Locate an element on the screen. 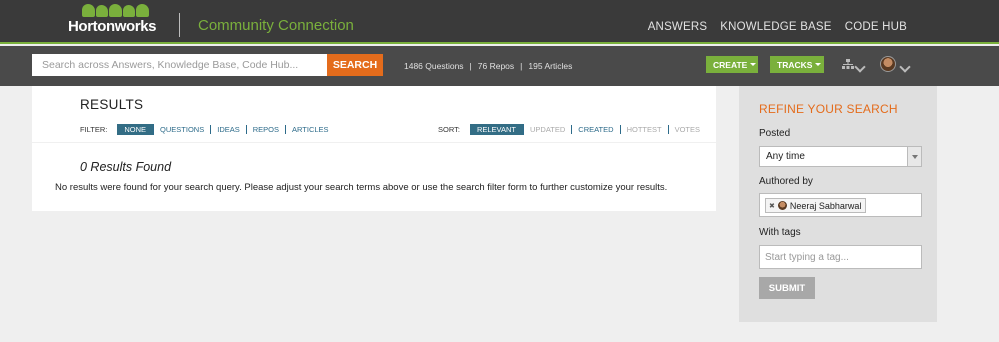 This screenshot has width=999, height=342. remove-icon: ✖ is located at coordinates (772, 206).